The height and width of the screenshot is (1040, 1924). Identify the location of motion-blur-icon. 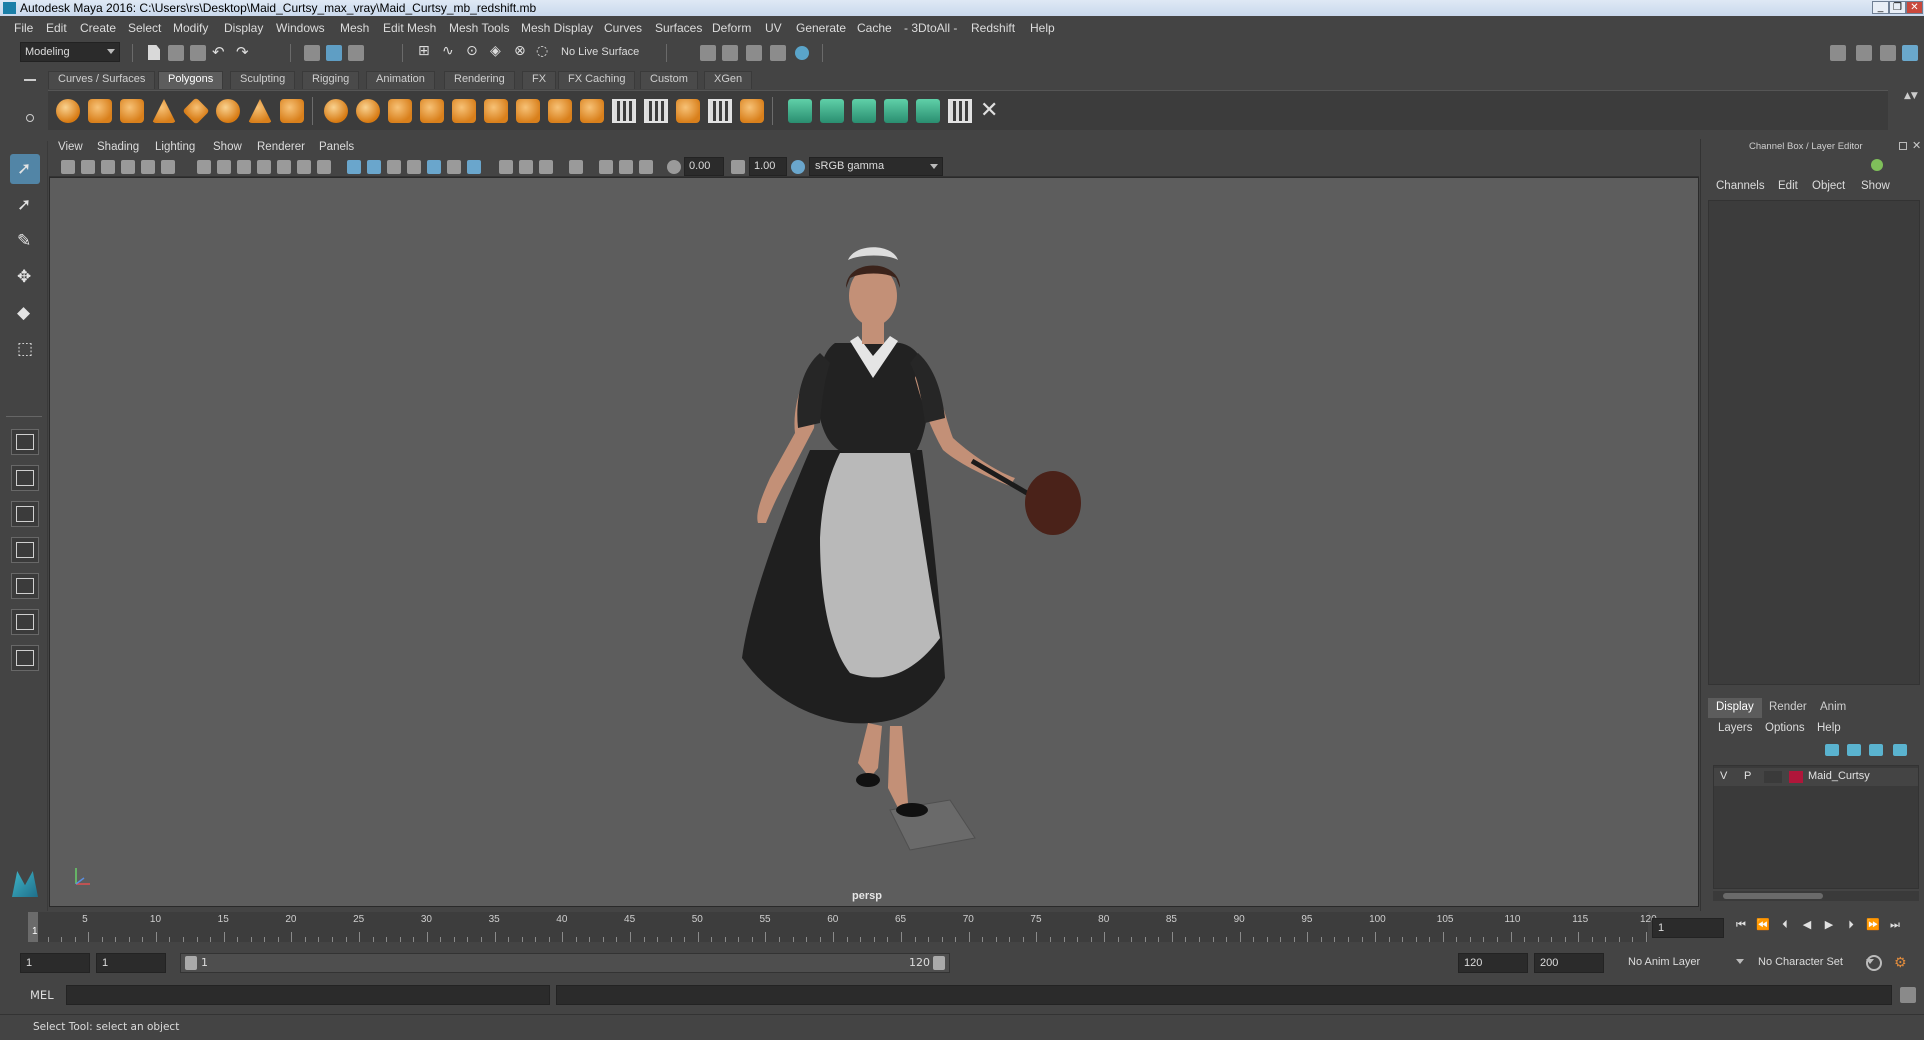
(506, 167).